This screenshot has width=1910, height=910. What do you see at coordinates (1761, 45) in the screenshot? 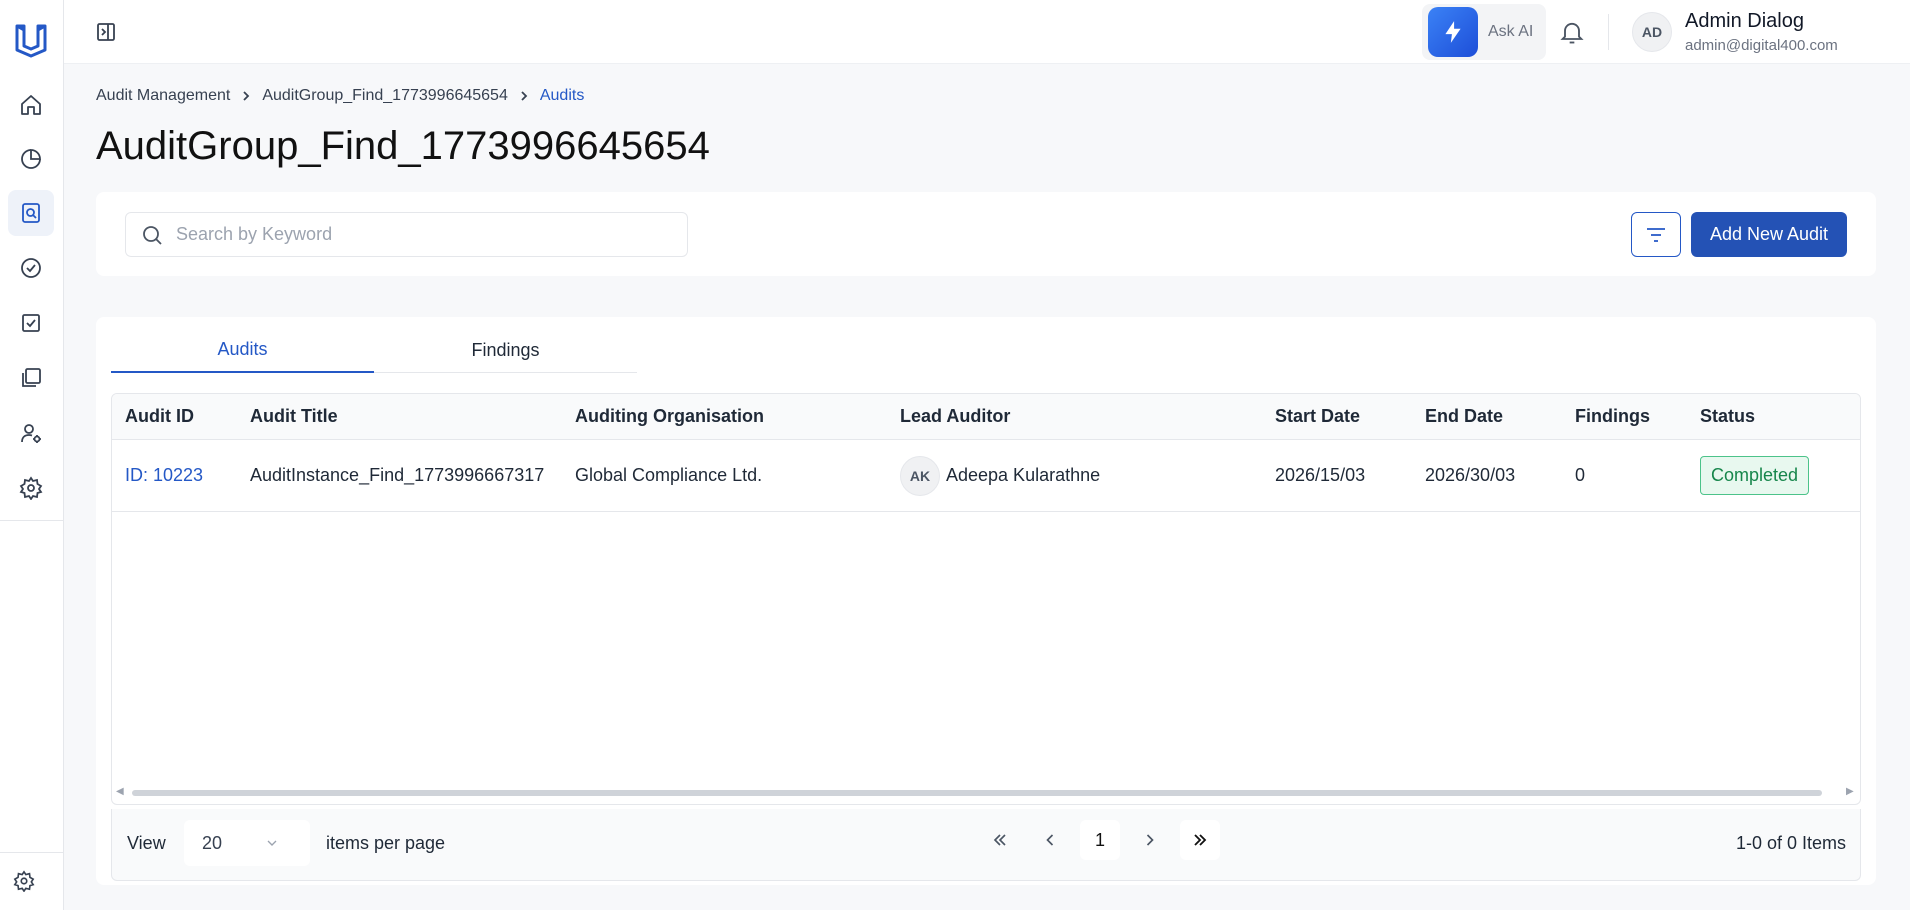
I see `user-email: admin@digital400.com` at bounding box center [1761, 45].